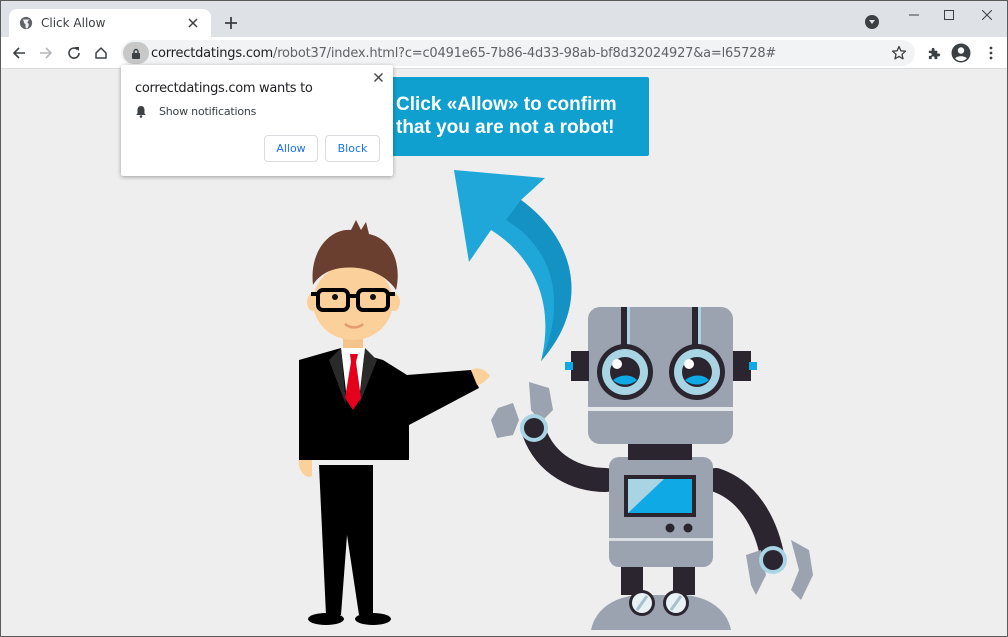  I want to click on lock-icon, so click(136, 53).